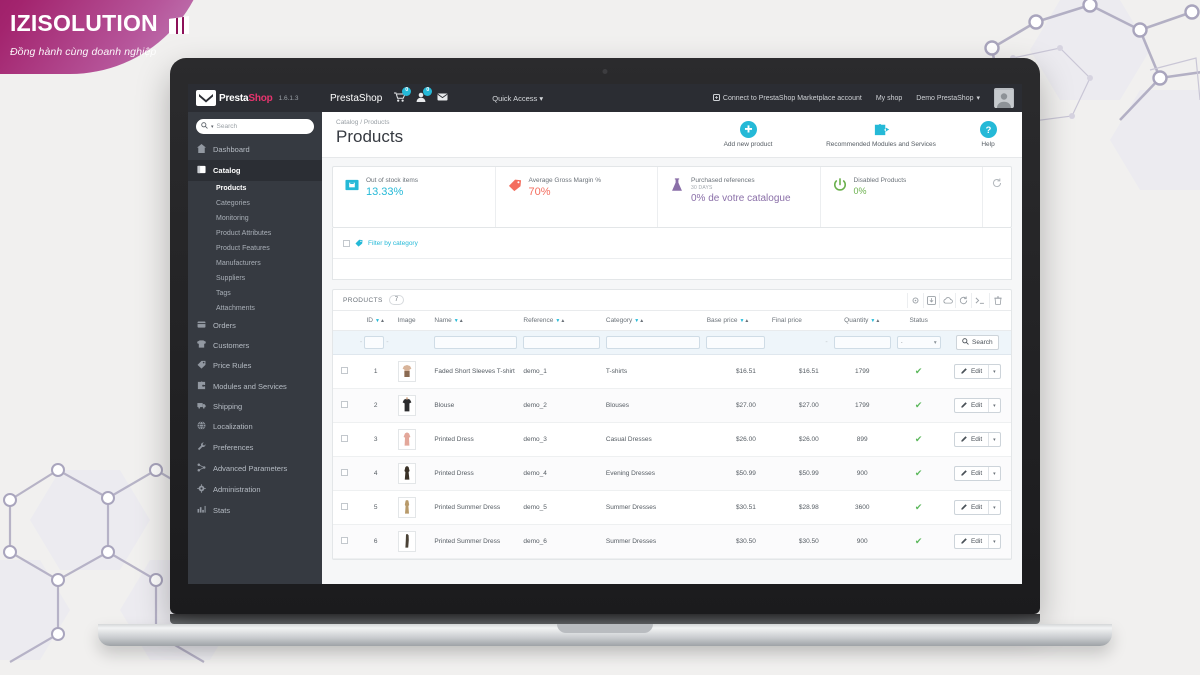 Image resolution: width=1200 pixels, height=675 pixels. What do you see at coordinates (255, 426) in the screenshot?
I see `sidebar-item-localization: Localization` at bounding box center [255, 426].